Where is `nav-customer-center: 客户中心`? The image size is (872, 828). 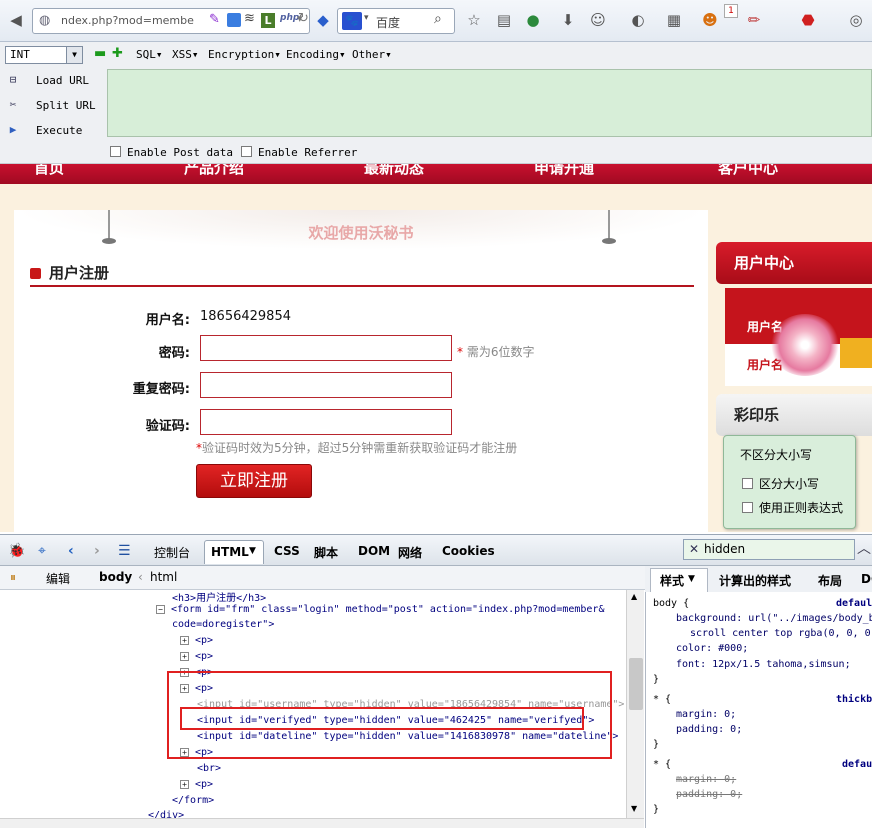 nav-customer-center: 客户中心 is located at coordinates (748, 171).